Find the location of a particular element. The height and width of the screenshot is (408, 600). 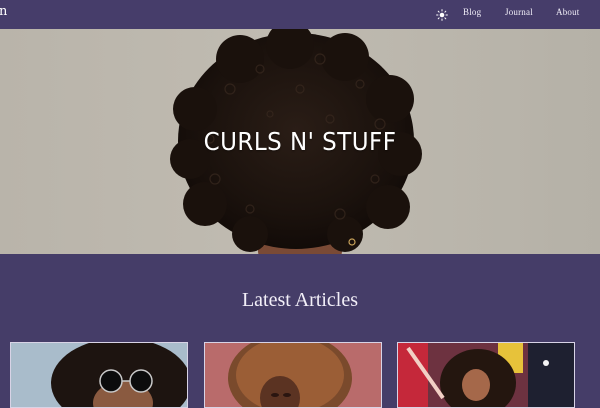

section-heading: Latest Articles is located at coordinates (300, 300).